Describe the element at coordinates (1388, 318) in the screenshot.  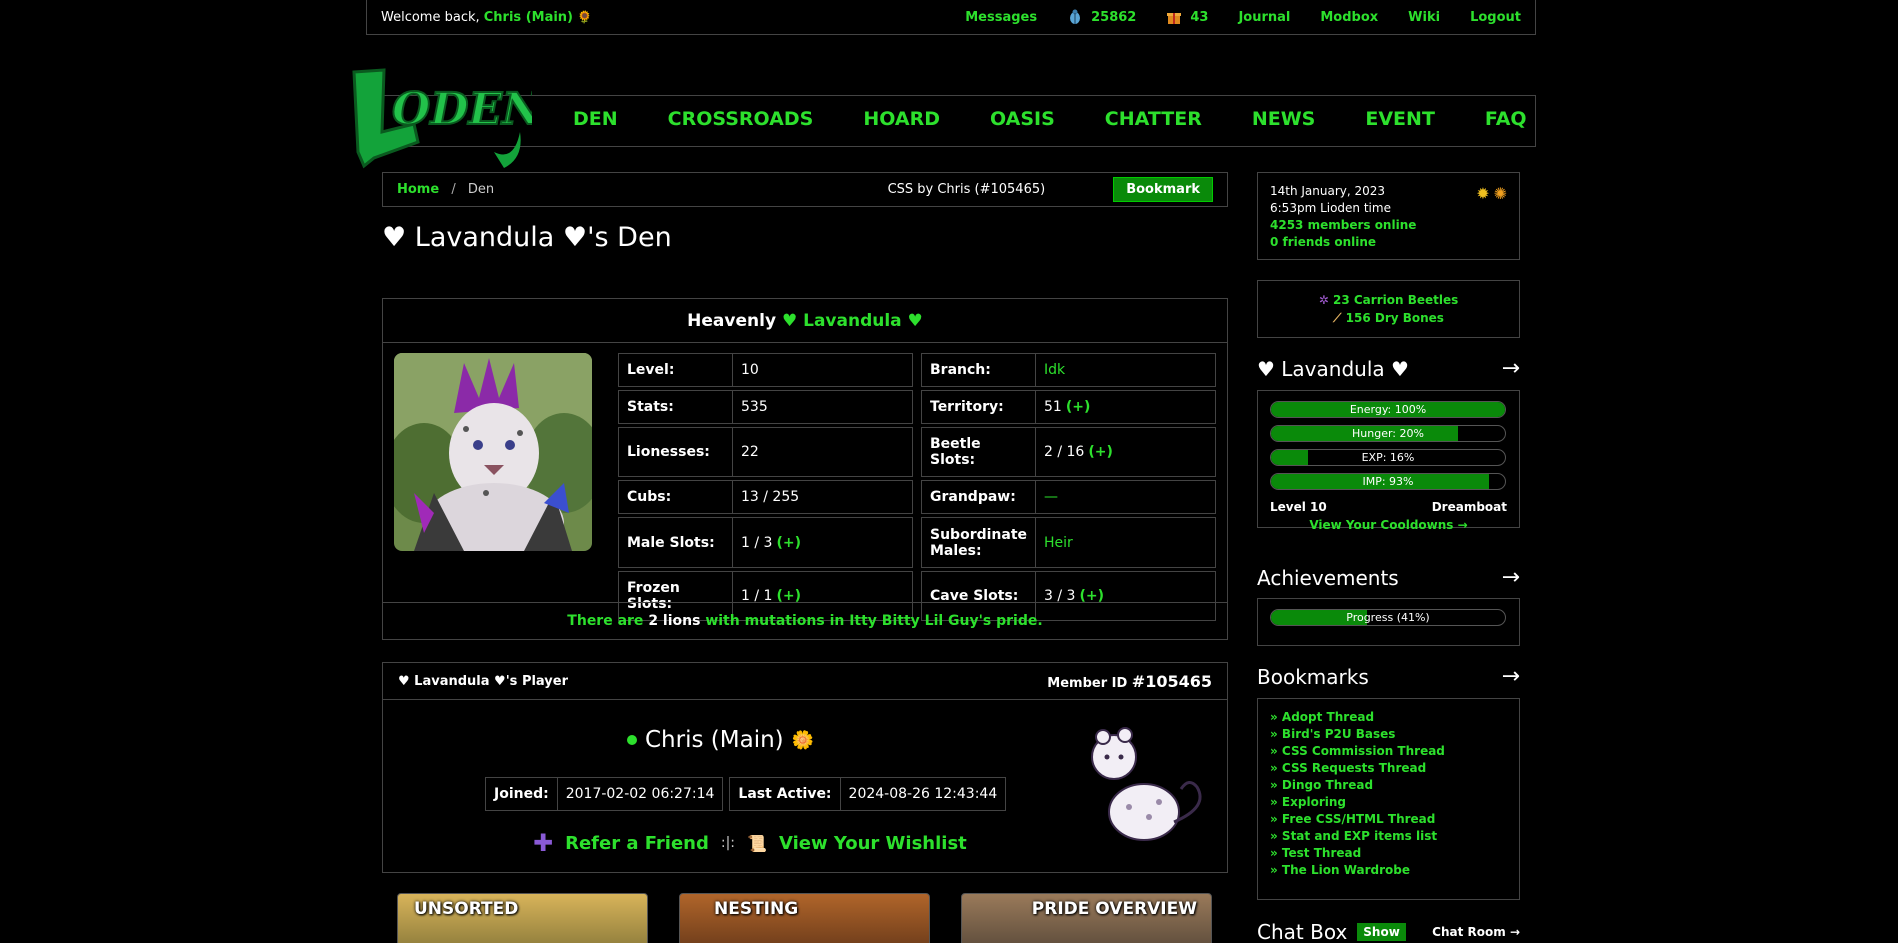
I see `dry-bones-item: ⟋ 156 Dry Bones` at that location.